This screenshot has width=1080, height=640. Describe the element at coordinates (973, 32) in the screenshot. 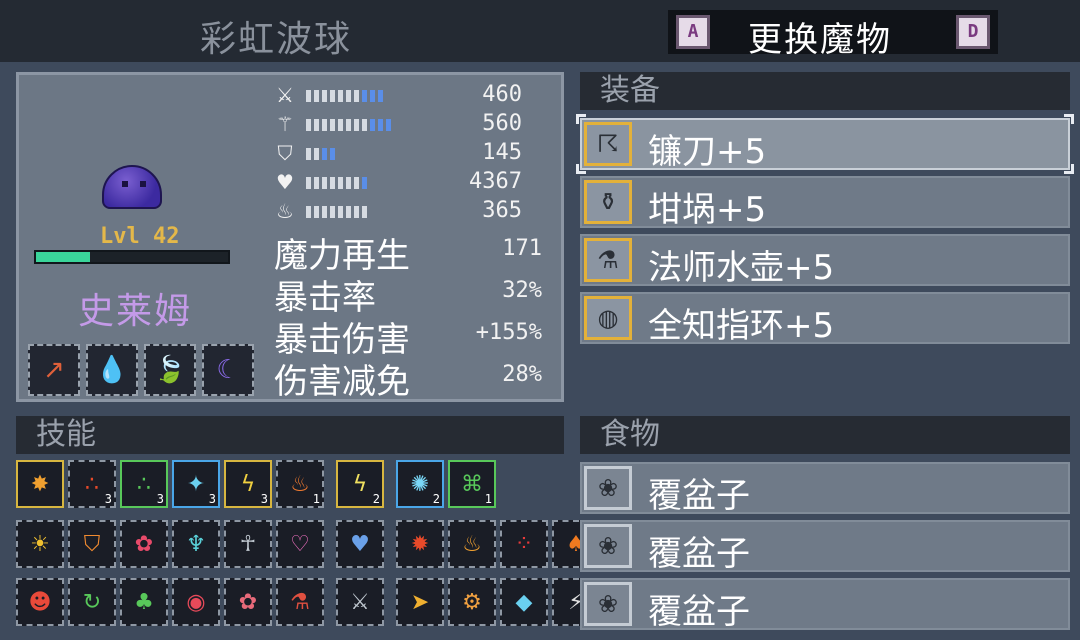

I see `key-d-next-button: D` at that location.